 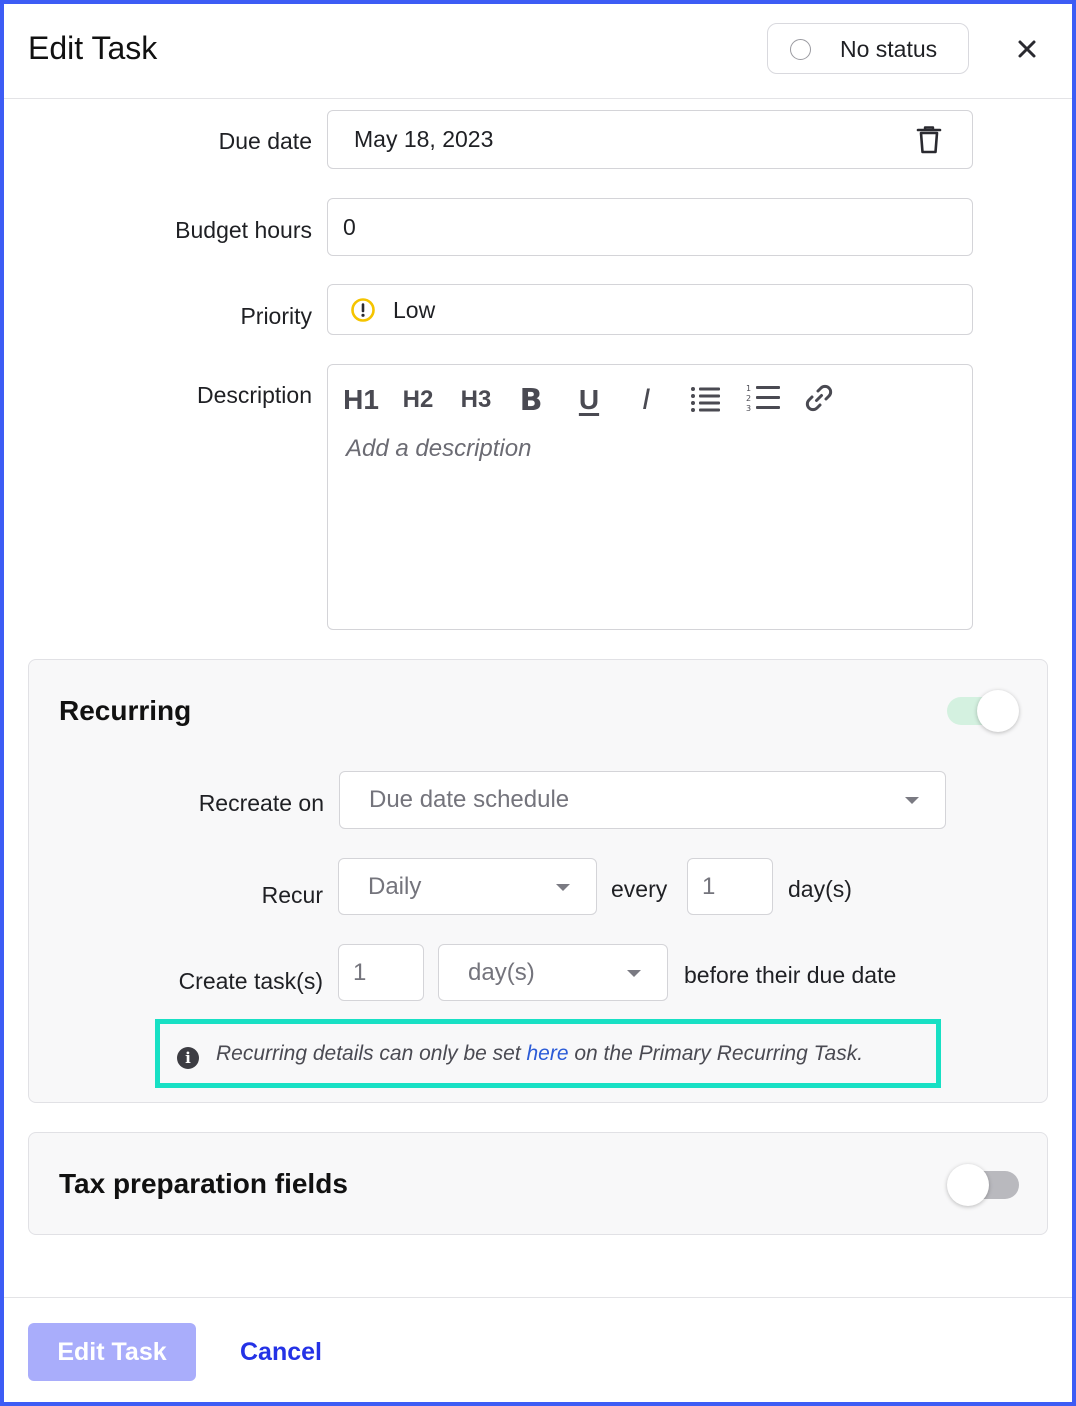 What do you see at coordinates (531, 400) in the screenshot?
I see `bold-icon: B` at bounding box center [531, 400].